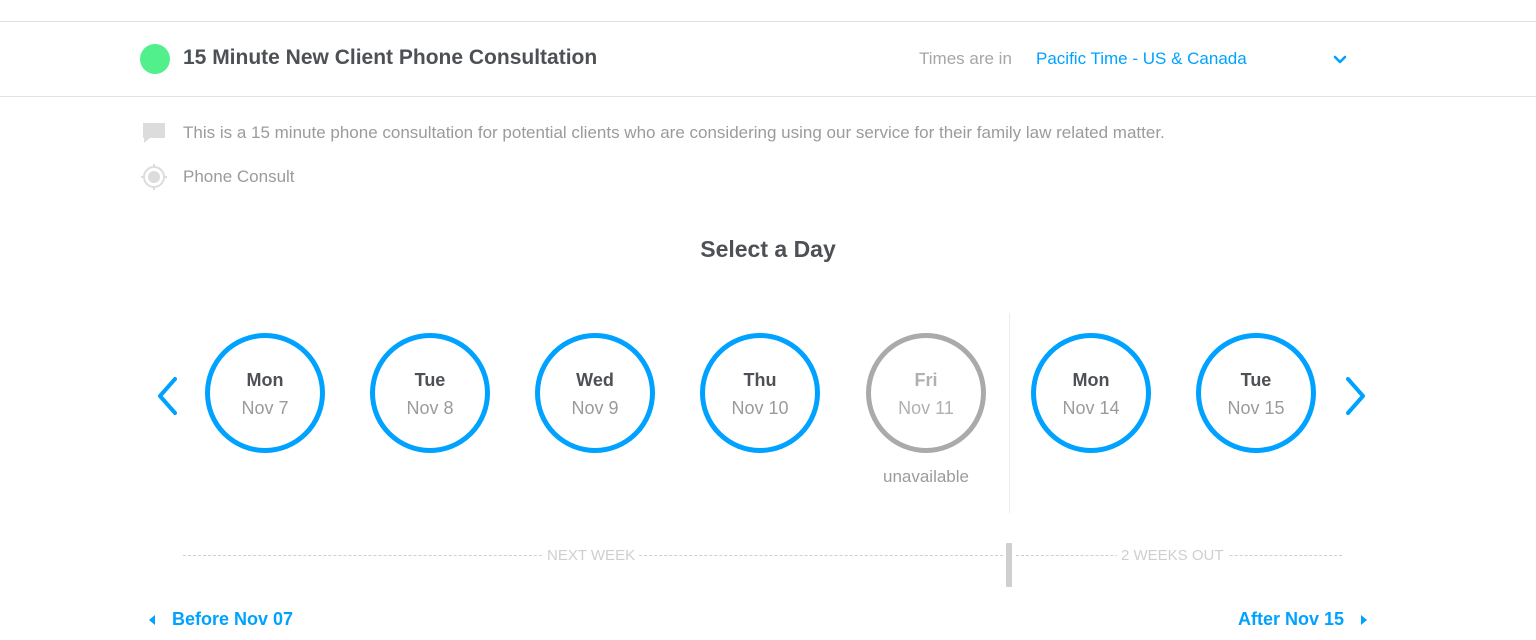 The height and width of the screenshot is (640, 1536). What do you see at coordinates (768, 96) in the screenshot?
I see `header-divider` at bounding box center [768, 96].